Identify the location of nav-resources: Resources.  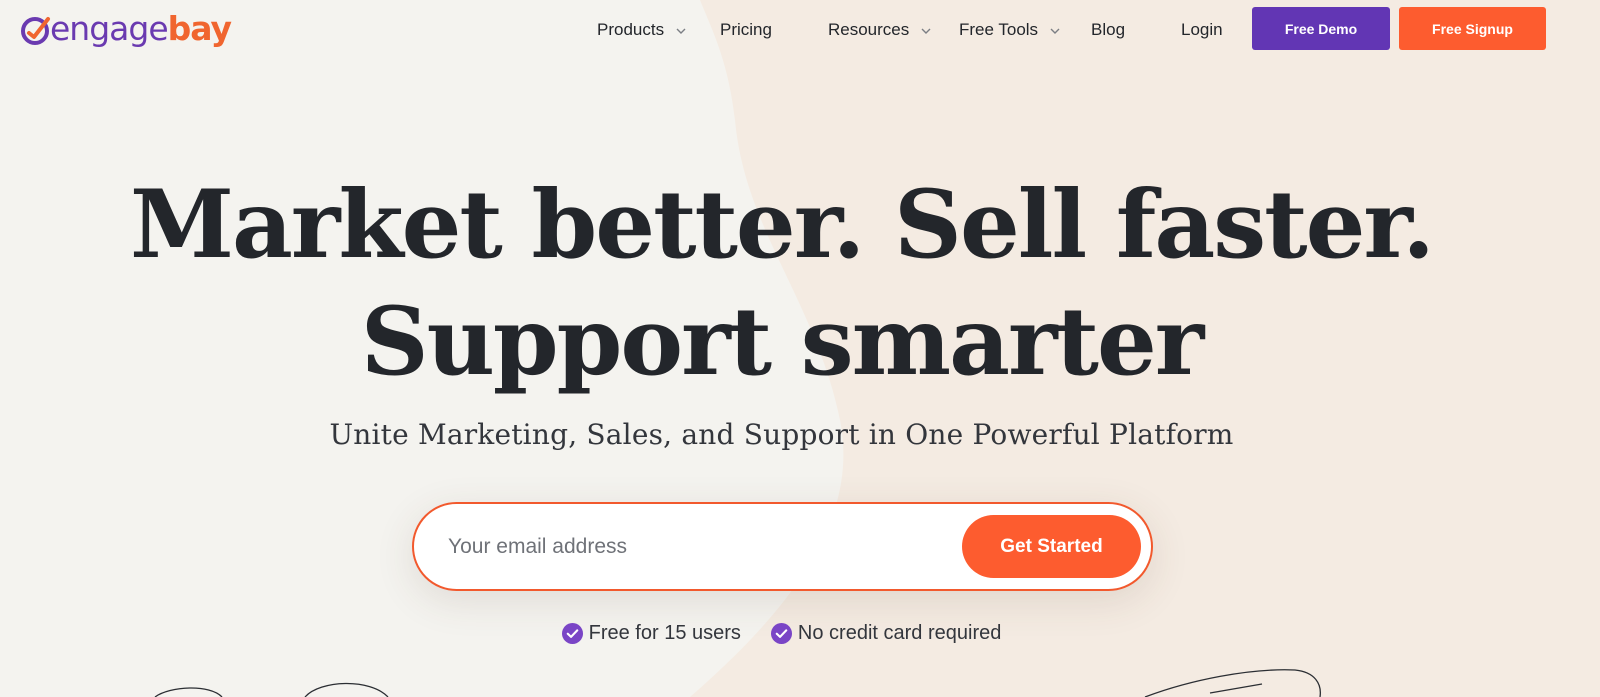
(879, 30).